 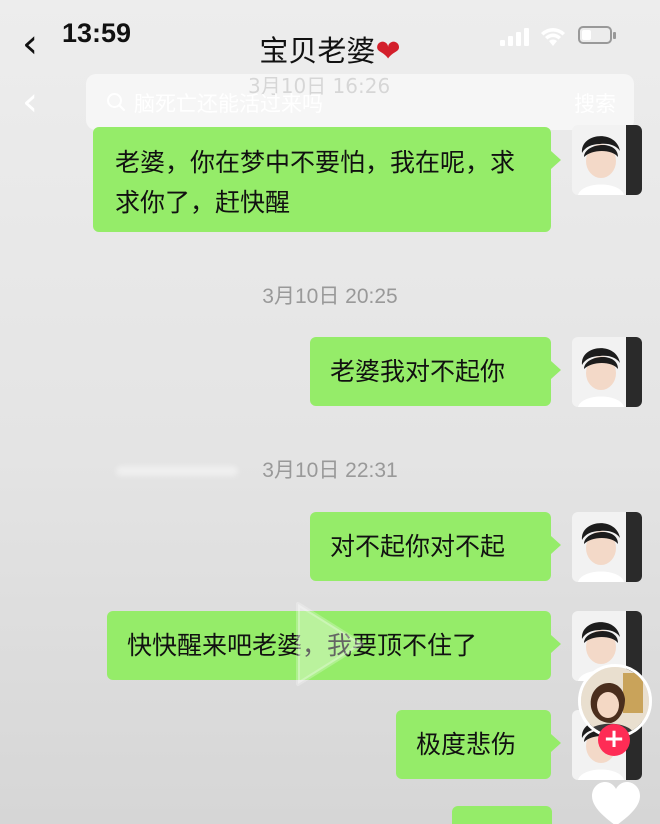 I want to click on search-back-icon: ‹, so click(x=30, y=102).